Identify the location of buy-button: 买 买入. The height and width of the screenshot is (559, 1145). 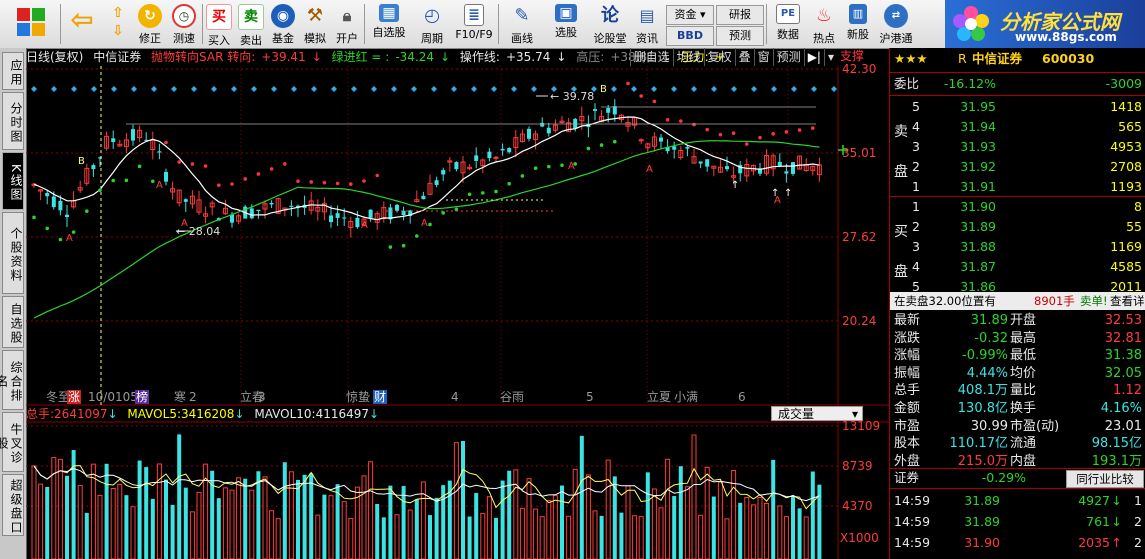
(219, 24).